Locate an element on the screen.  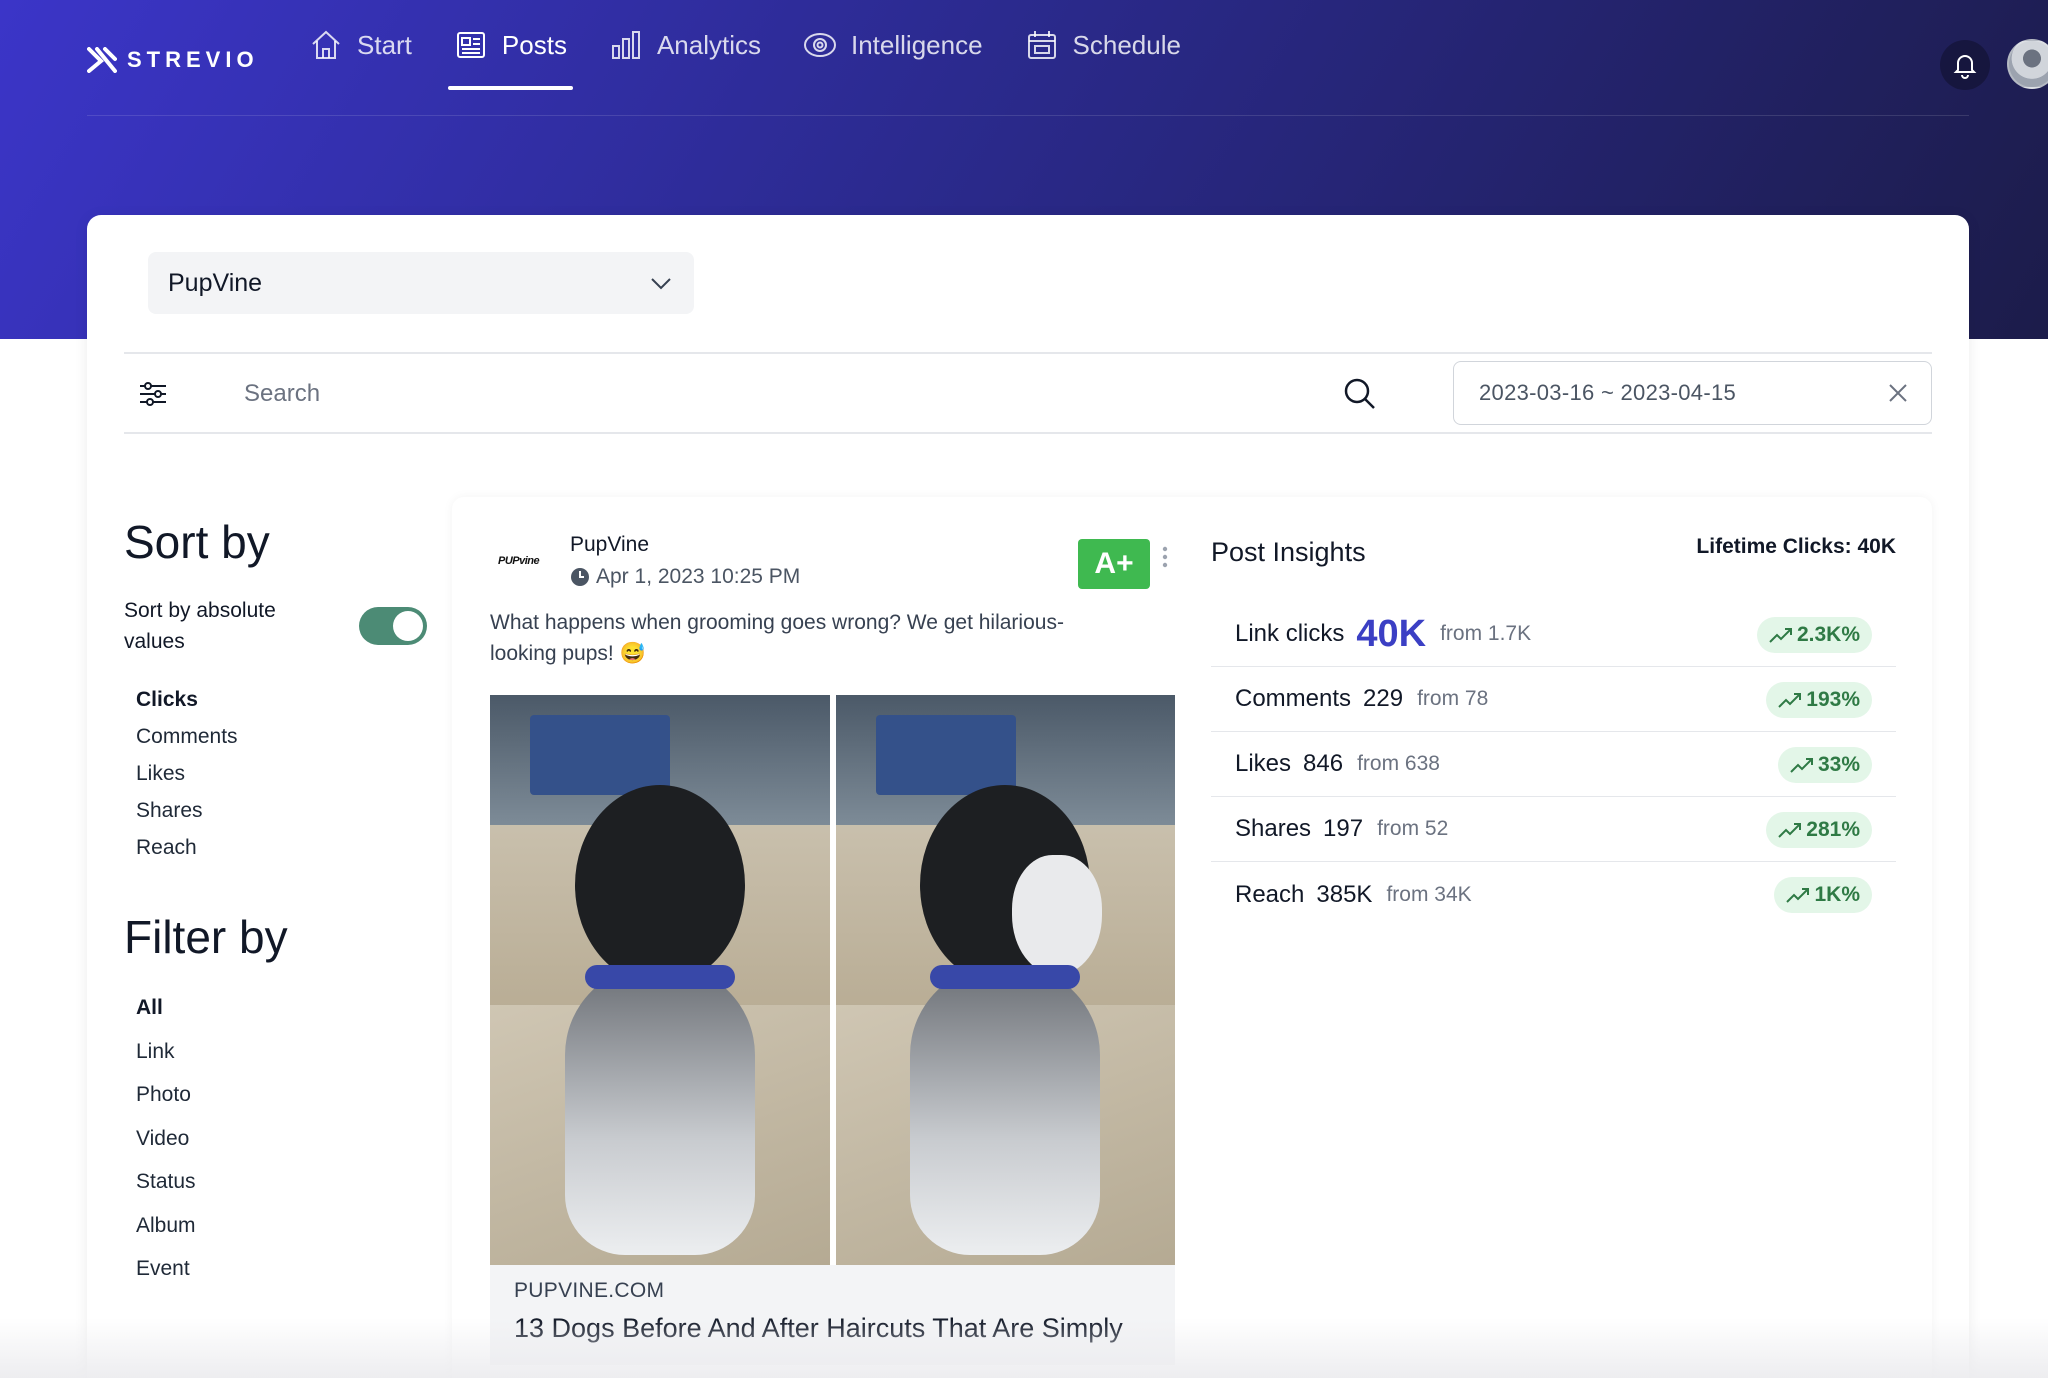
metric-change: 2.3K% is located at coordinates (1828, 634).